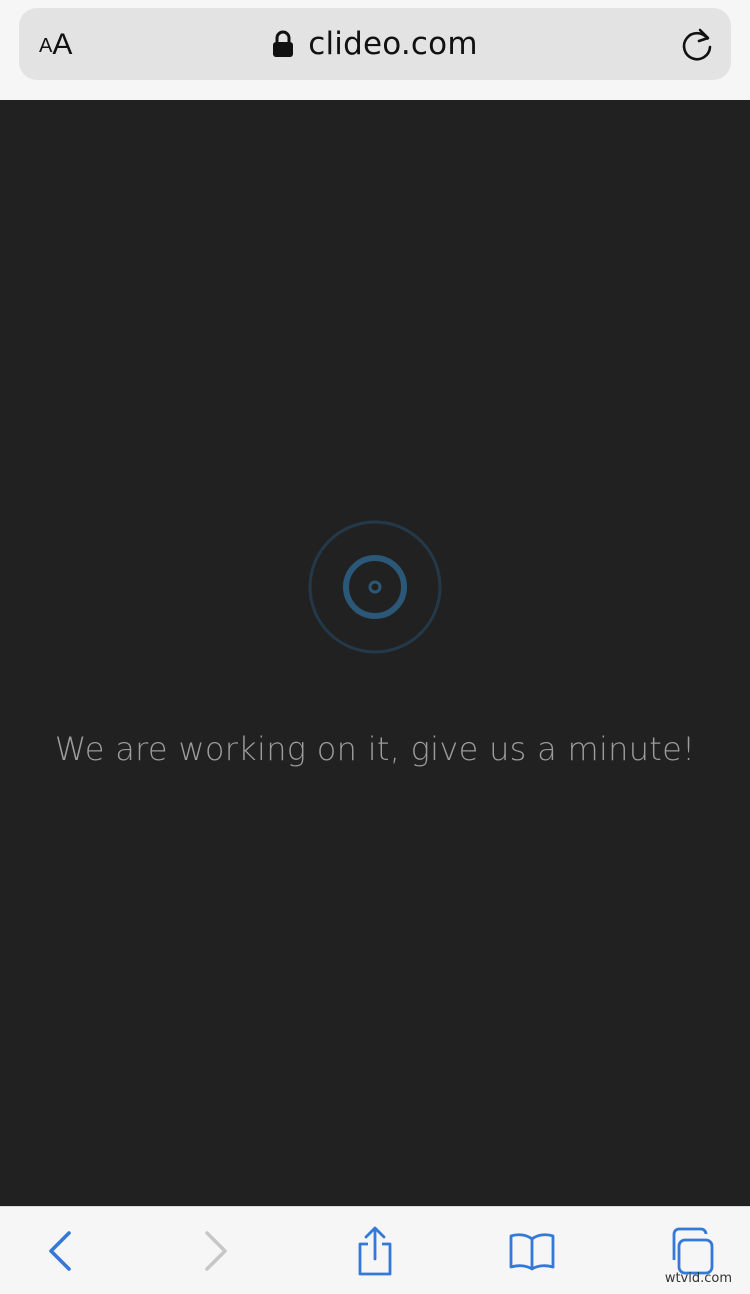 Image resolution: width=750 pixels, height=1294 pixels. I want to click on tabs-icon, so click(693, 1251).